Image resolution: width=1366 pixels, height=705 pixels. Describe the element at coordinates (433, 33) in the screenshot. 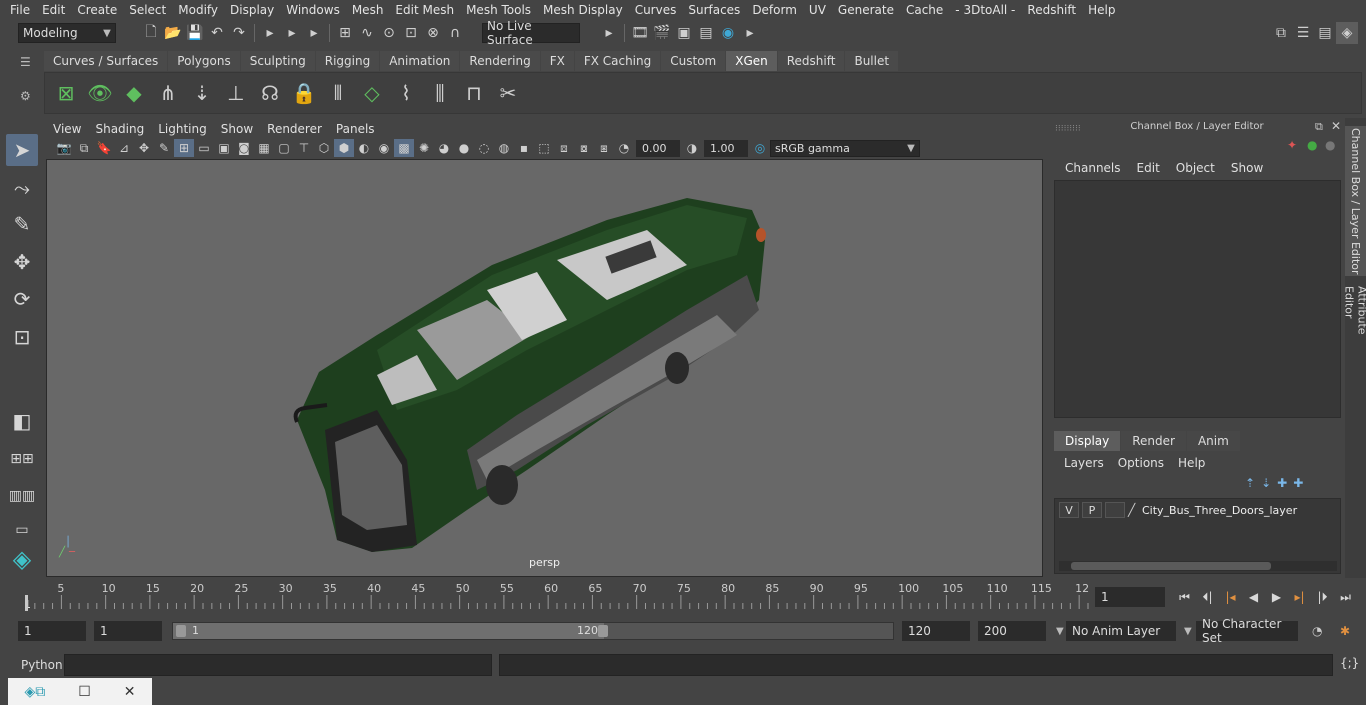

I see `snap-live-icon: ⊗` at that location.